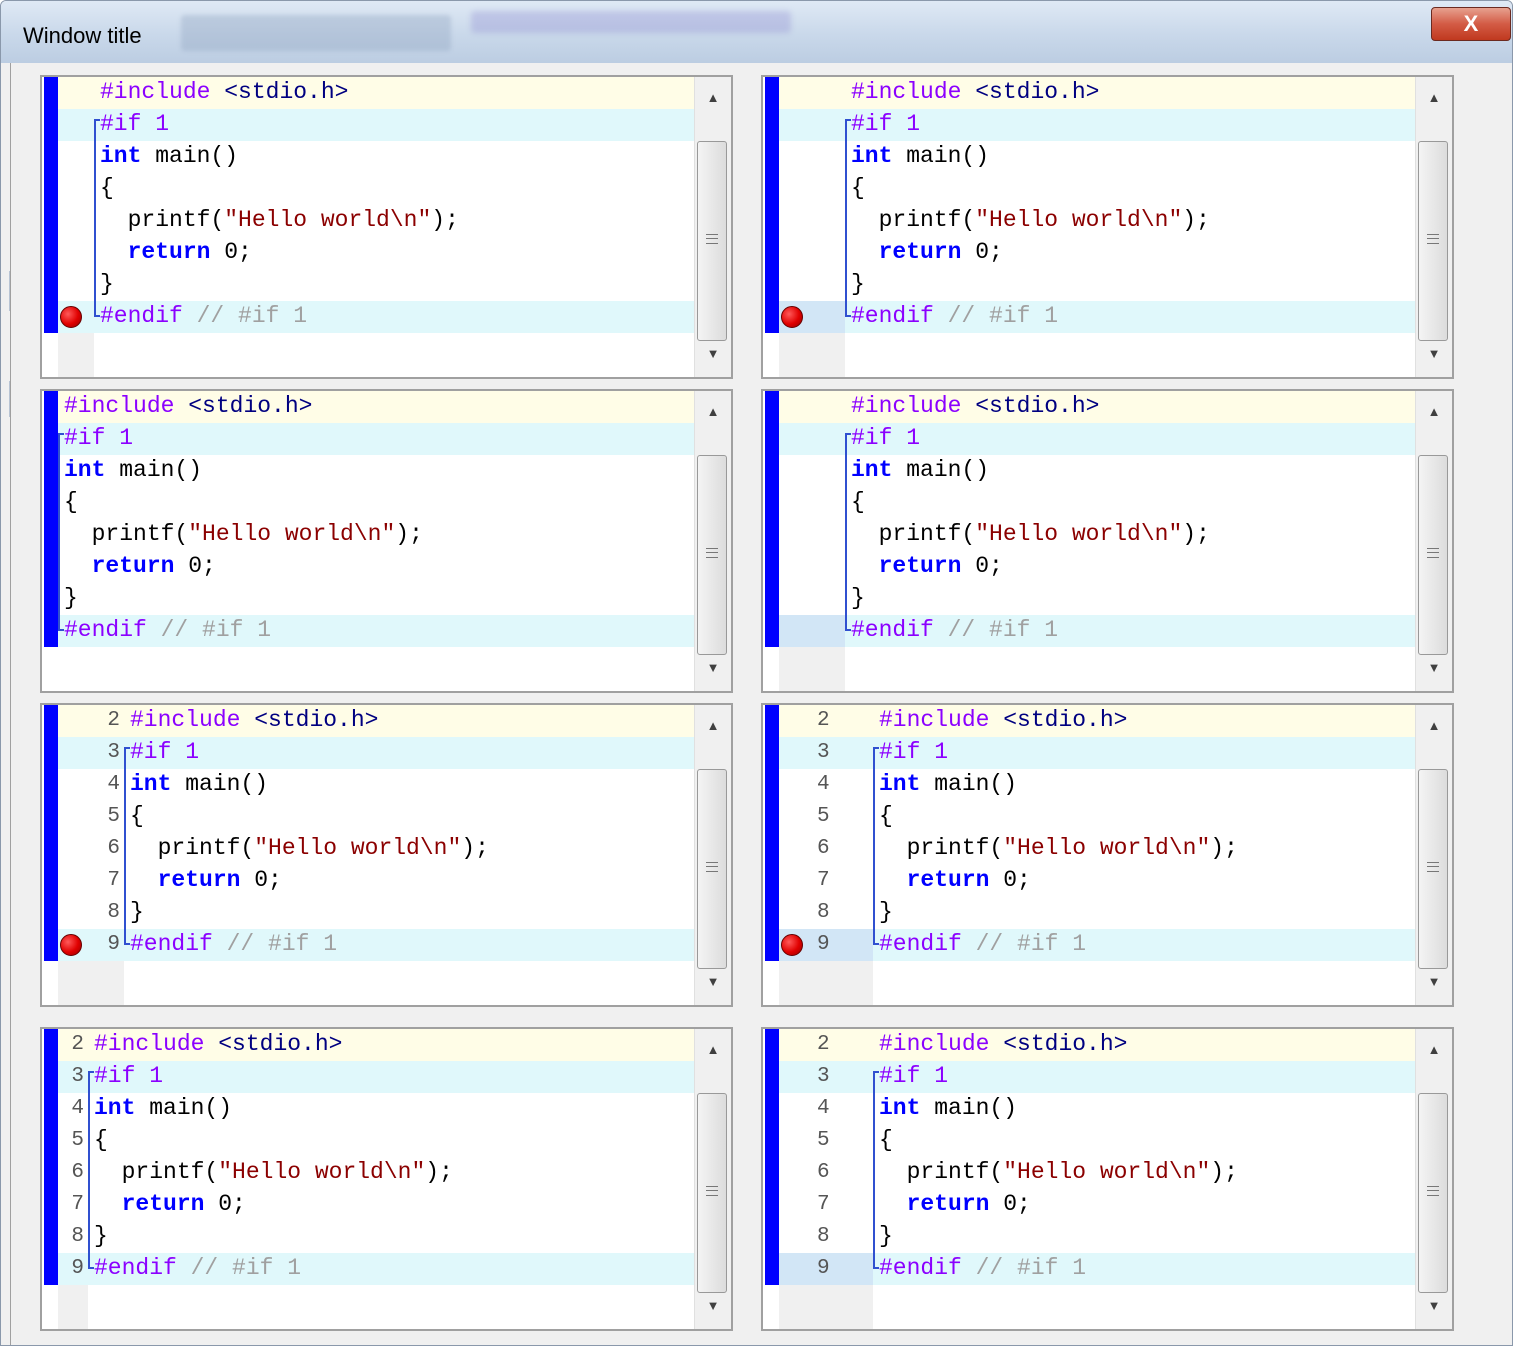 This screenshot has height=1346, width=1513. Describe the element at coordinates (858, 188) in the screenshot. I see `code-text: {` at that location.